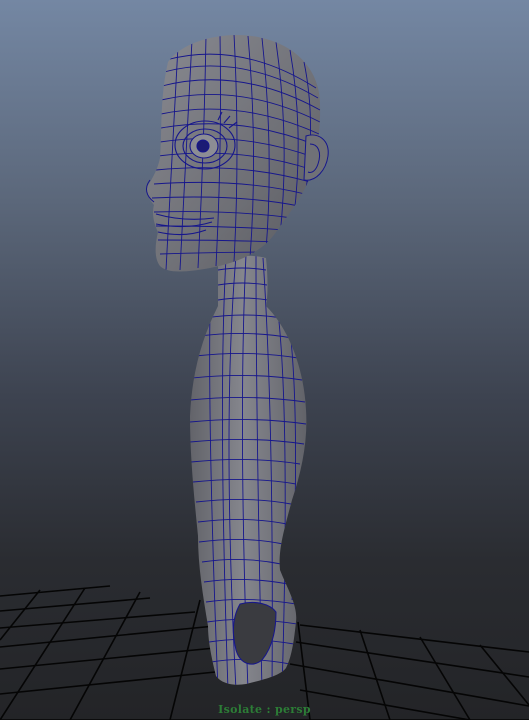 The height and width of the screenshot is (720, 529). I want to click on isolate-camera-label: Isolate : persp, so click(264, 709).